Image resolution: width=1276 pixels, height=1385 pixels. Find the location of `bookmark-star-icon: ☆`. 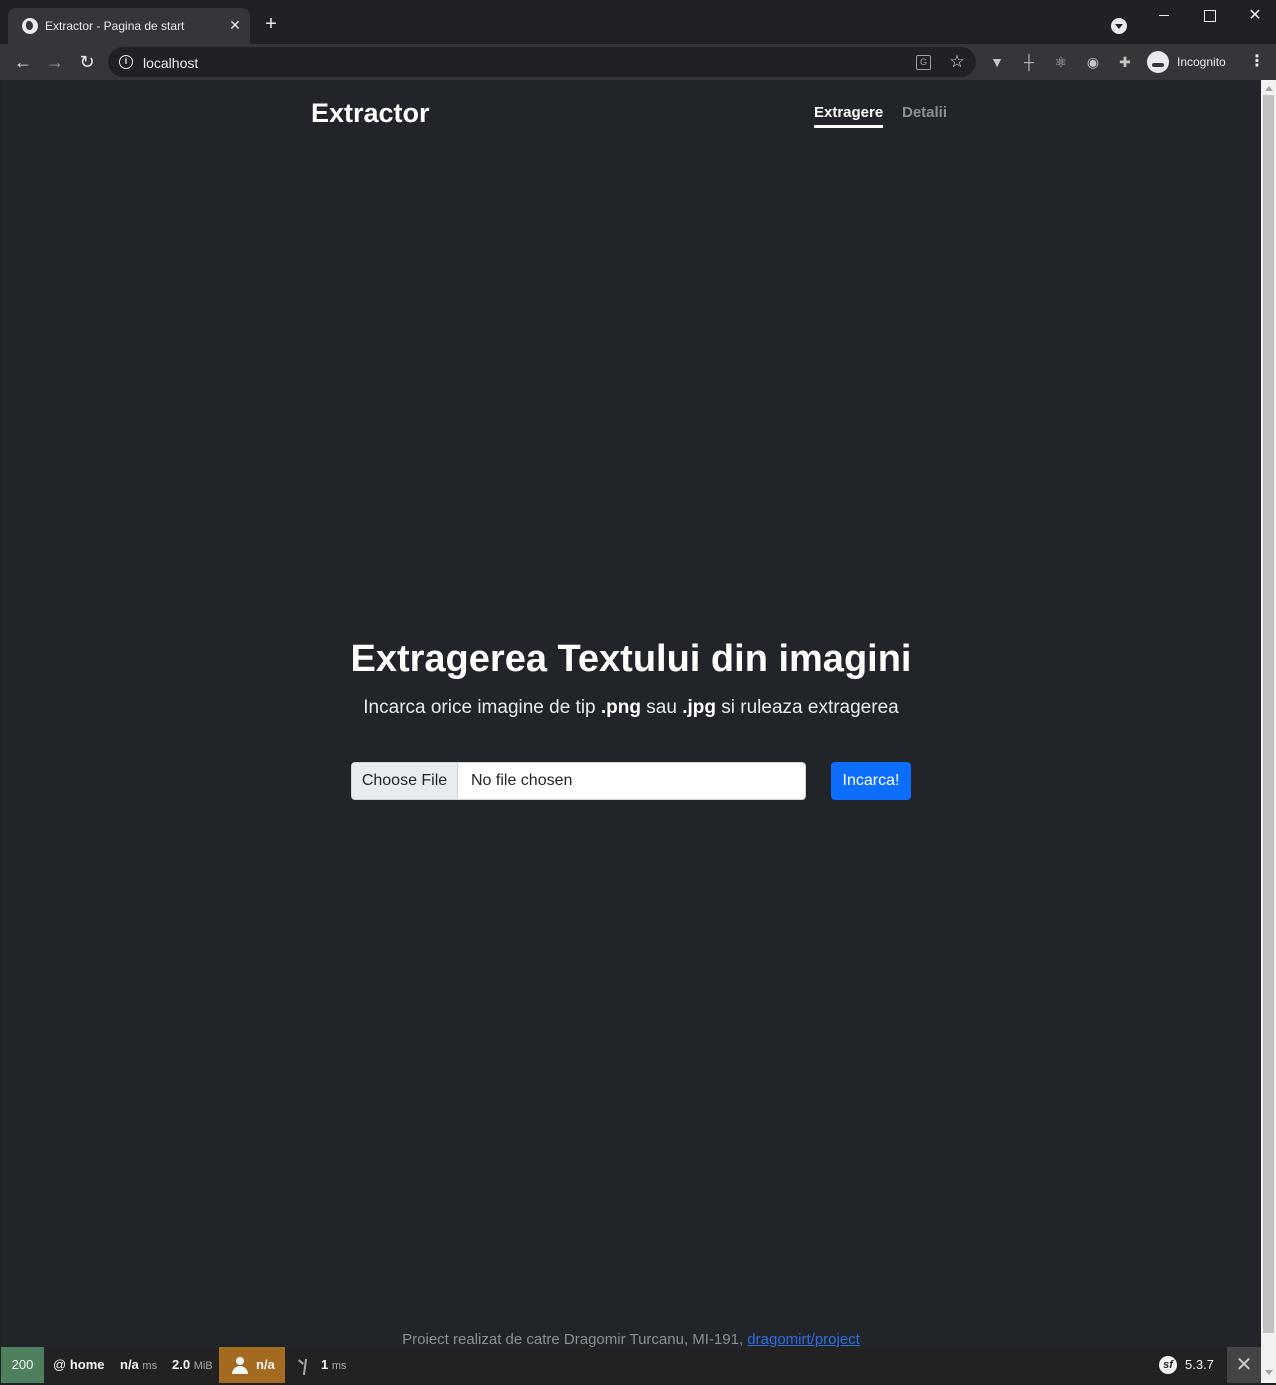

bookmark-star-icon: ☆ is located at coordinates (957, 62).